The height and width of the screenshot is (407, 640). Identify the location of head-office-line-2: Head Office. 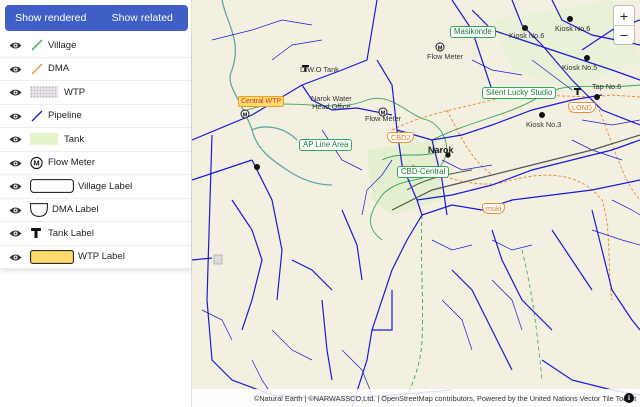
(331, 106).